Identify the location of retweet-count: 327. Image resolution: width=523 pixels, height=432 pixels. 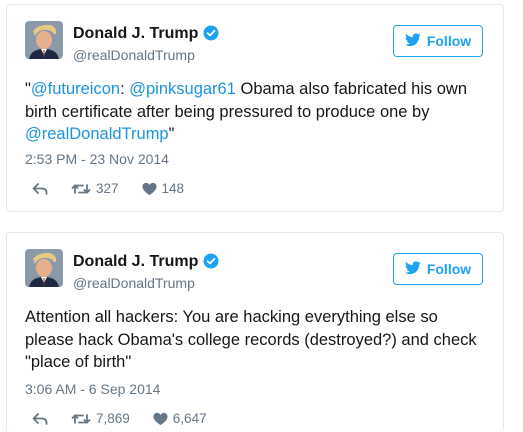
(107, 188).